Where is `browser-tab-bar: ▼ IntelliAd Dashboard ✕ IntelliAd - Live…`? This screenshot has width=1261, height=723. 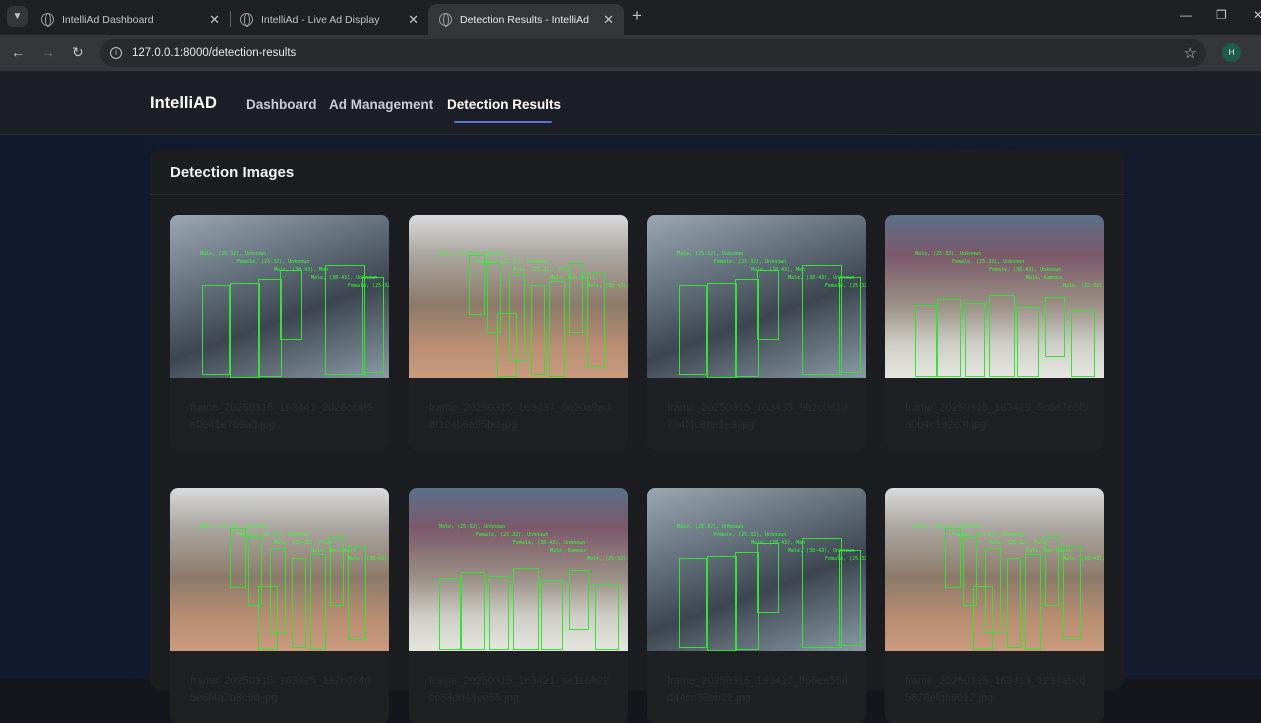
browser-tab-bar: ▼ IntelliAd Dashboard ✕ IntelliAd - Live… is located at coordinates (630, 17).